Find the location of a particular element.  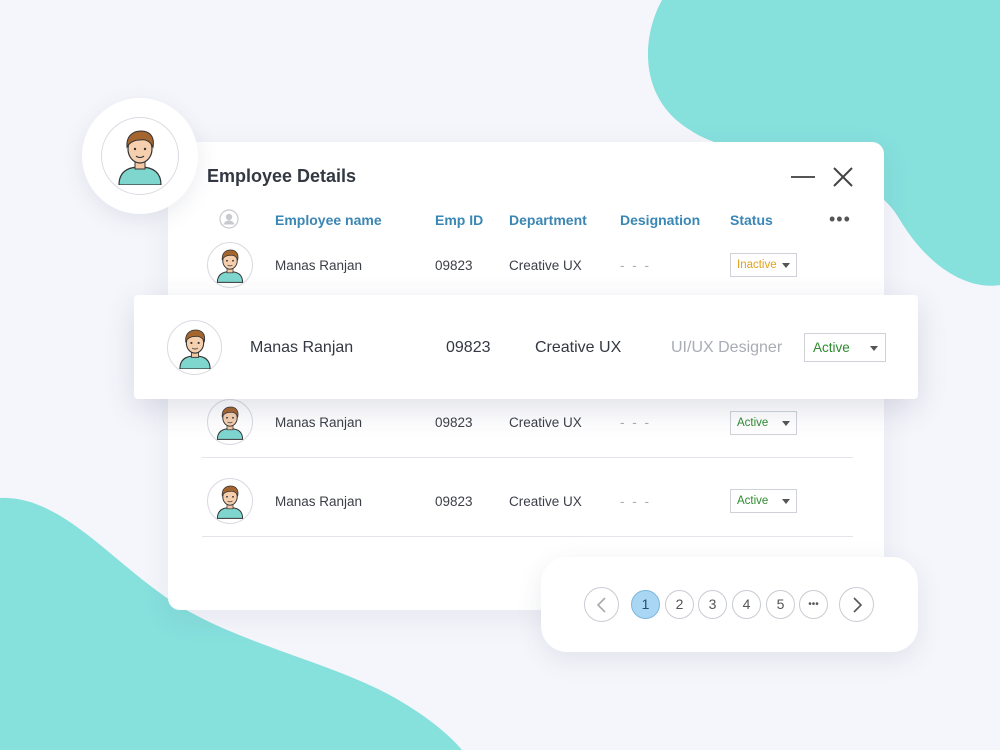

chevron-right-icon is located at coordinates (857, 605).